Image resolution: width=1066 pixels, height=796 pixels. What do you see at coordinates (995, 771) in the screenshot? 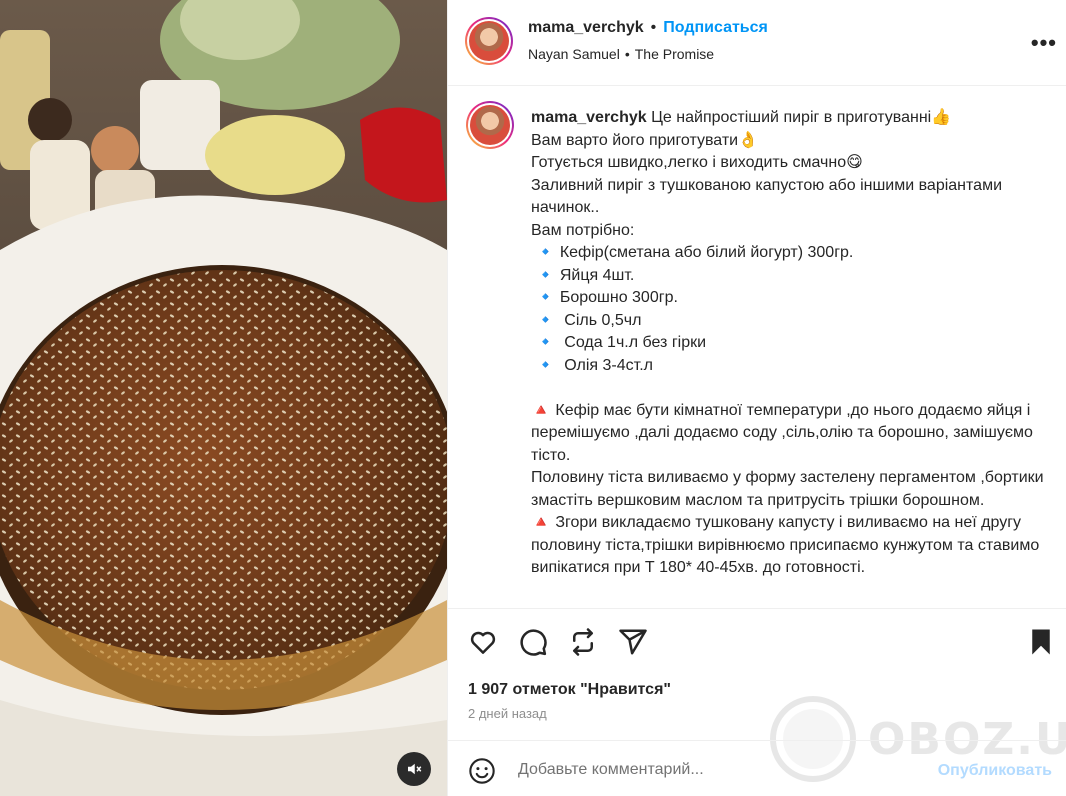
I see `publish-button: Опубликовать` at bounding box center [995, 771].